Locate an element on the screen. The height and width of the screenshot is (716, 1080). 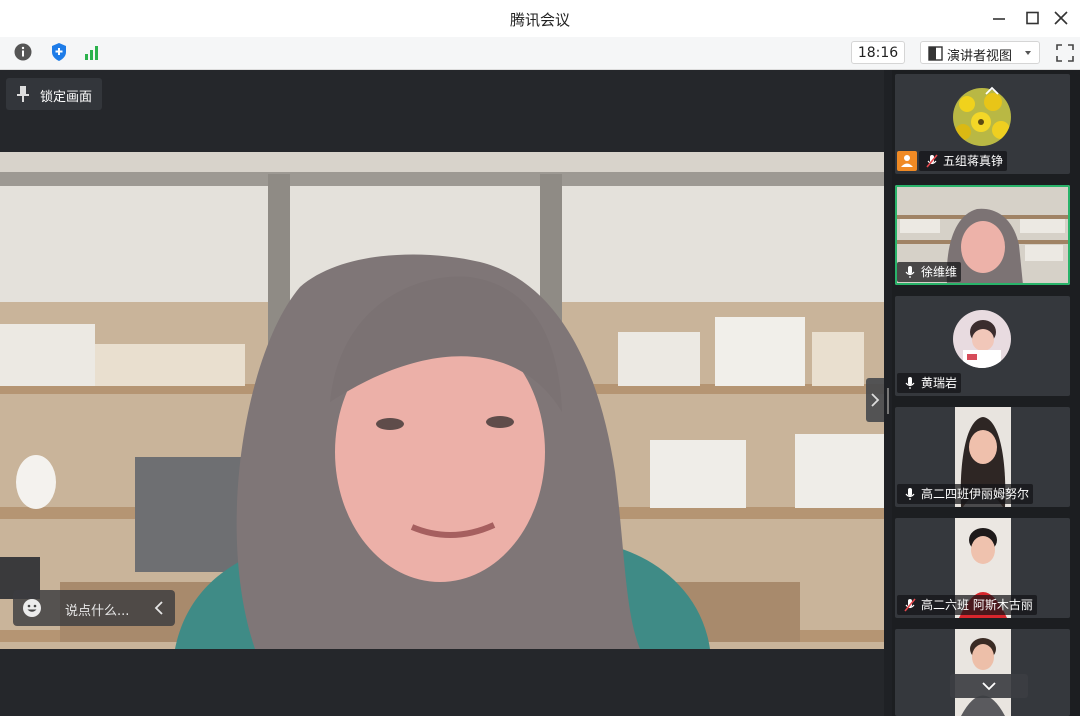
participant-tile is located at coordinates (982, 672).